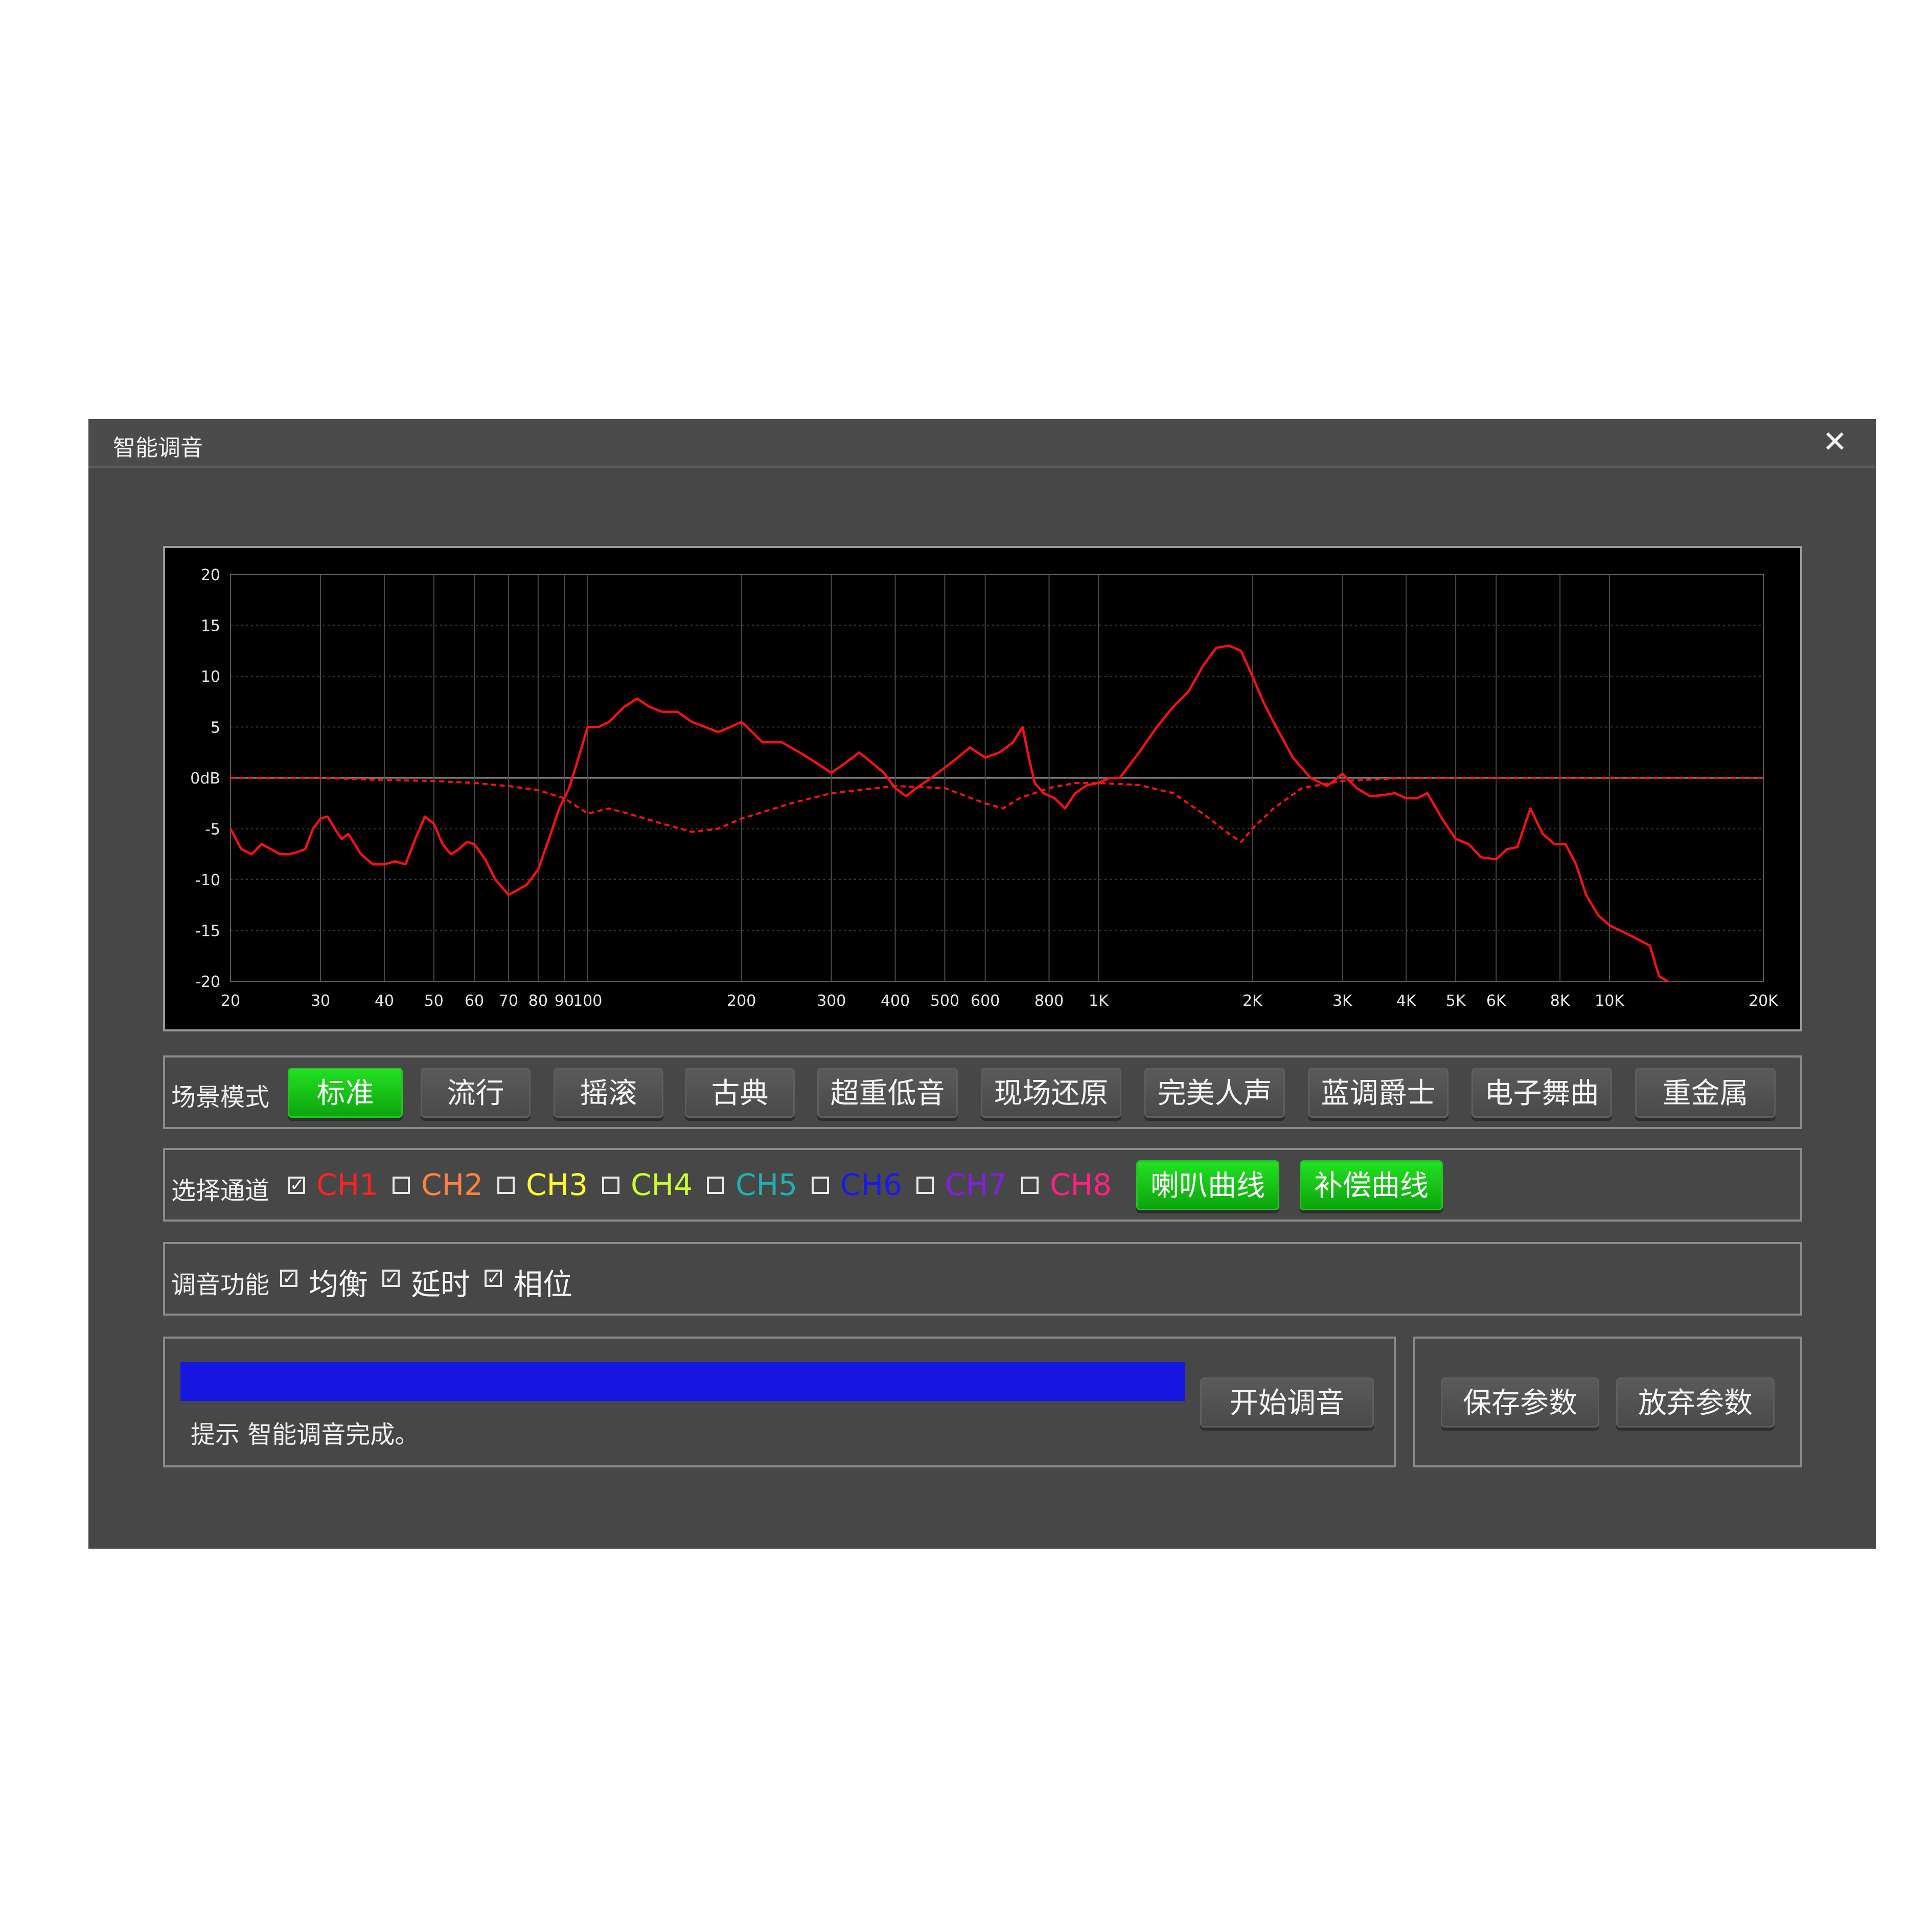 The width and height of the screenshot is (1932, 1932). I want to click on y-tick-label: 0dB, so click(205, 779).